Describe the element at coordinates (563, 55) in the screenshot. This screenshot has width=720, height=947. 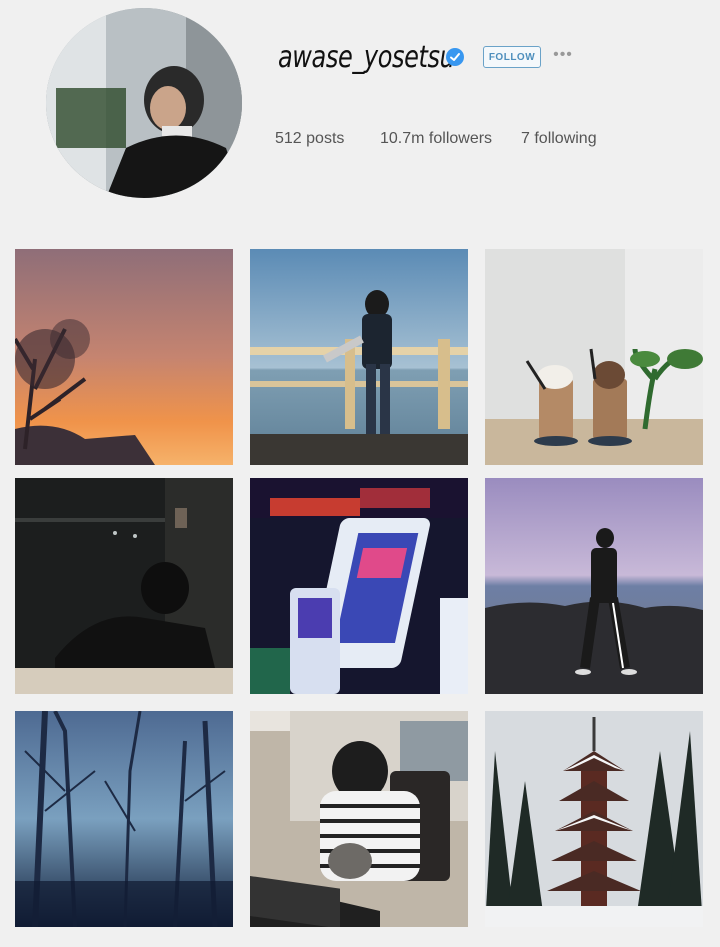
I see `more-options-icon: •••` at that location.